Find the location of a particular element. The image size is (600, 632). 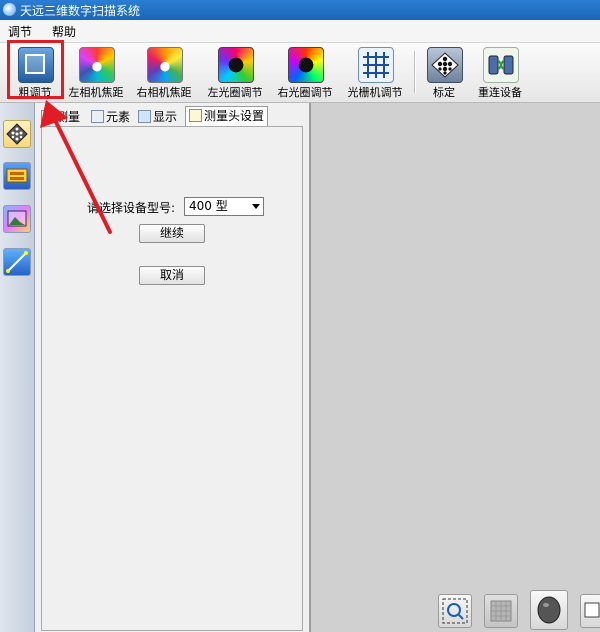

model-select: 400 型 is located at coordinates (224, 206).